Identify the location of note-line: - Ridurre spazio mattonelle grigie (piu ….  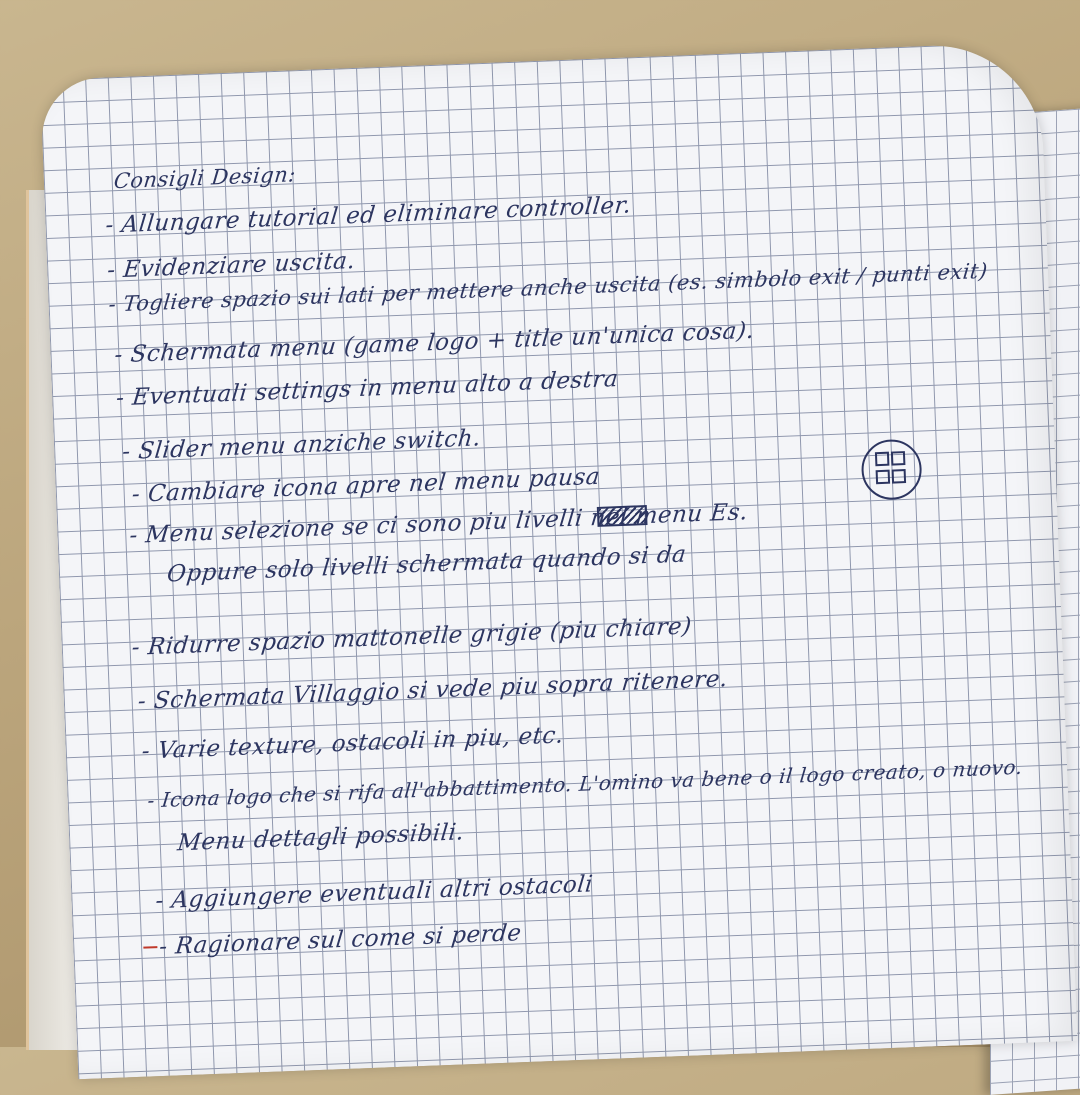
(411, 637).